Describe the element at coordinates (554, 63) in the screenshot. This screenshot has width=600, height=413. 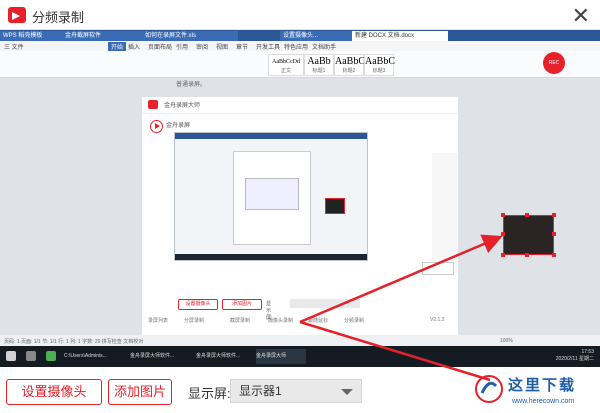
I see `record-badge: REC` at that location.